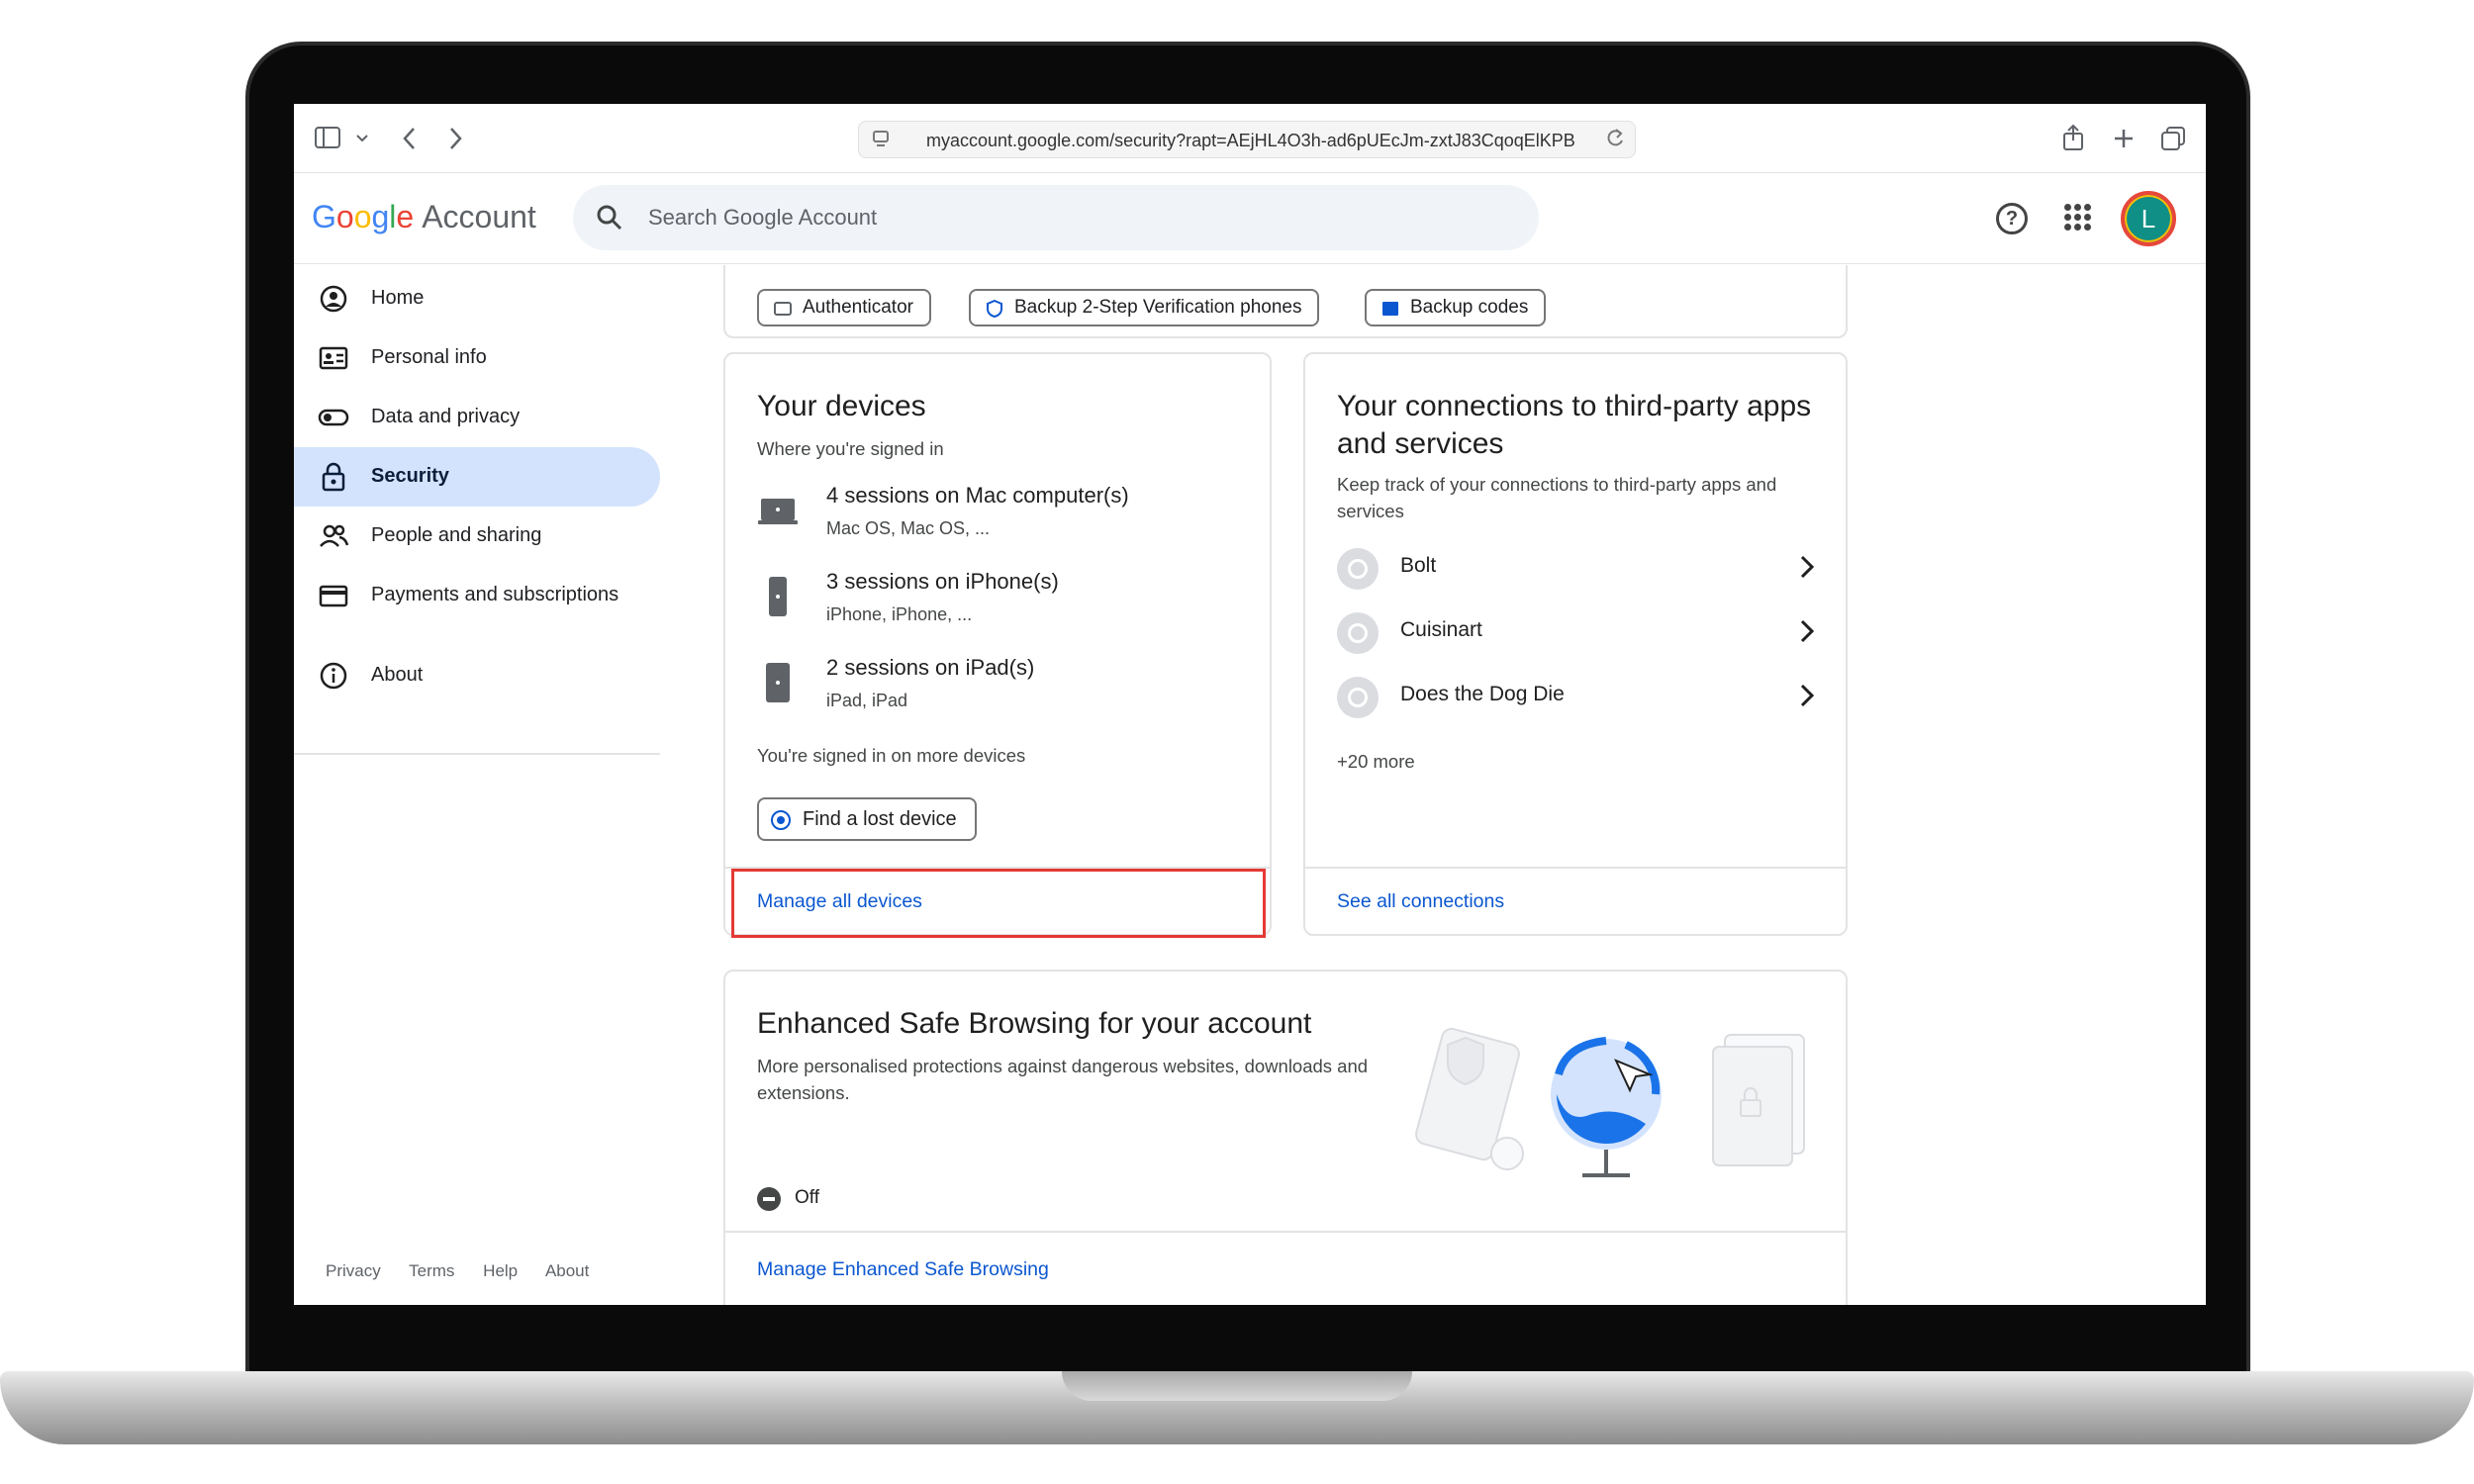 Image resolution: width=2474 pixels, height=1484 pixels. Describe the element at coordinates (1237, 1386) in the screenshot. I see `laptop-notch` at that location.